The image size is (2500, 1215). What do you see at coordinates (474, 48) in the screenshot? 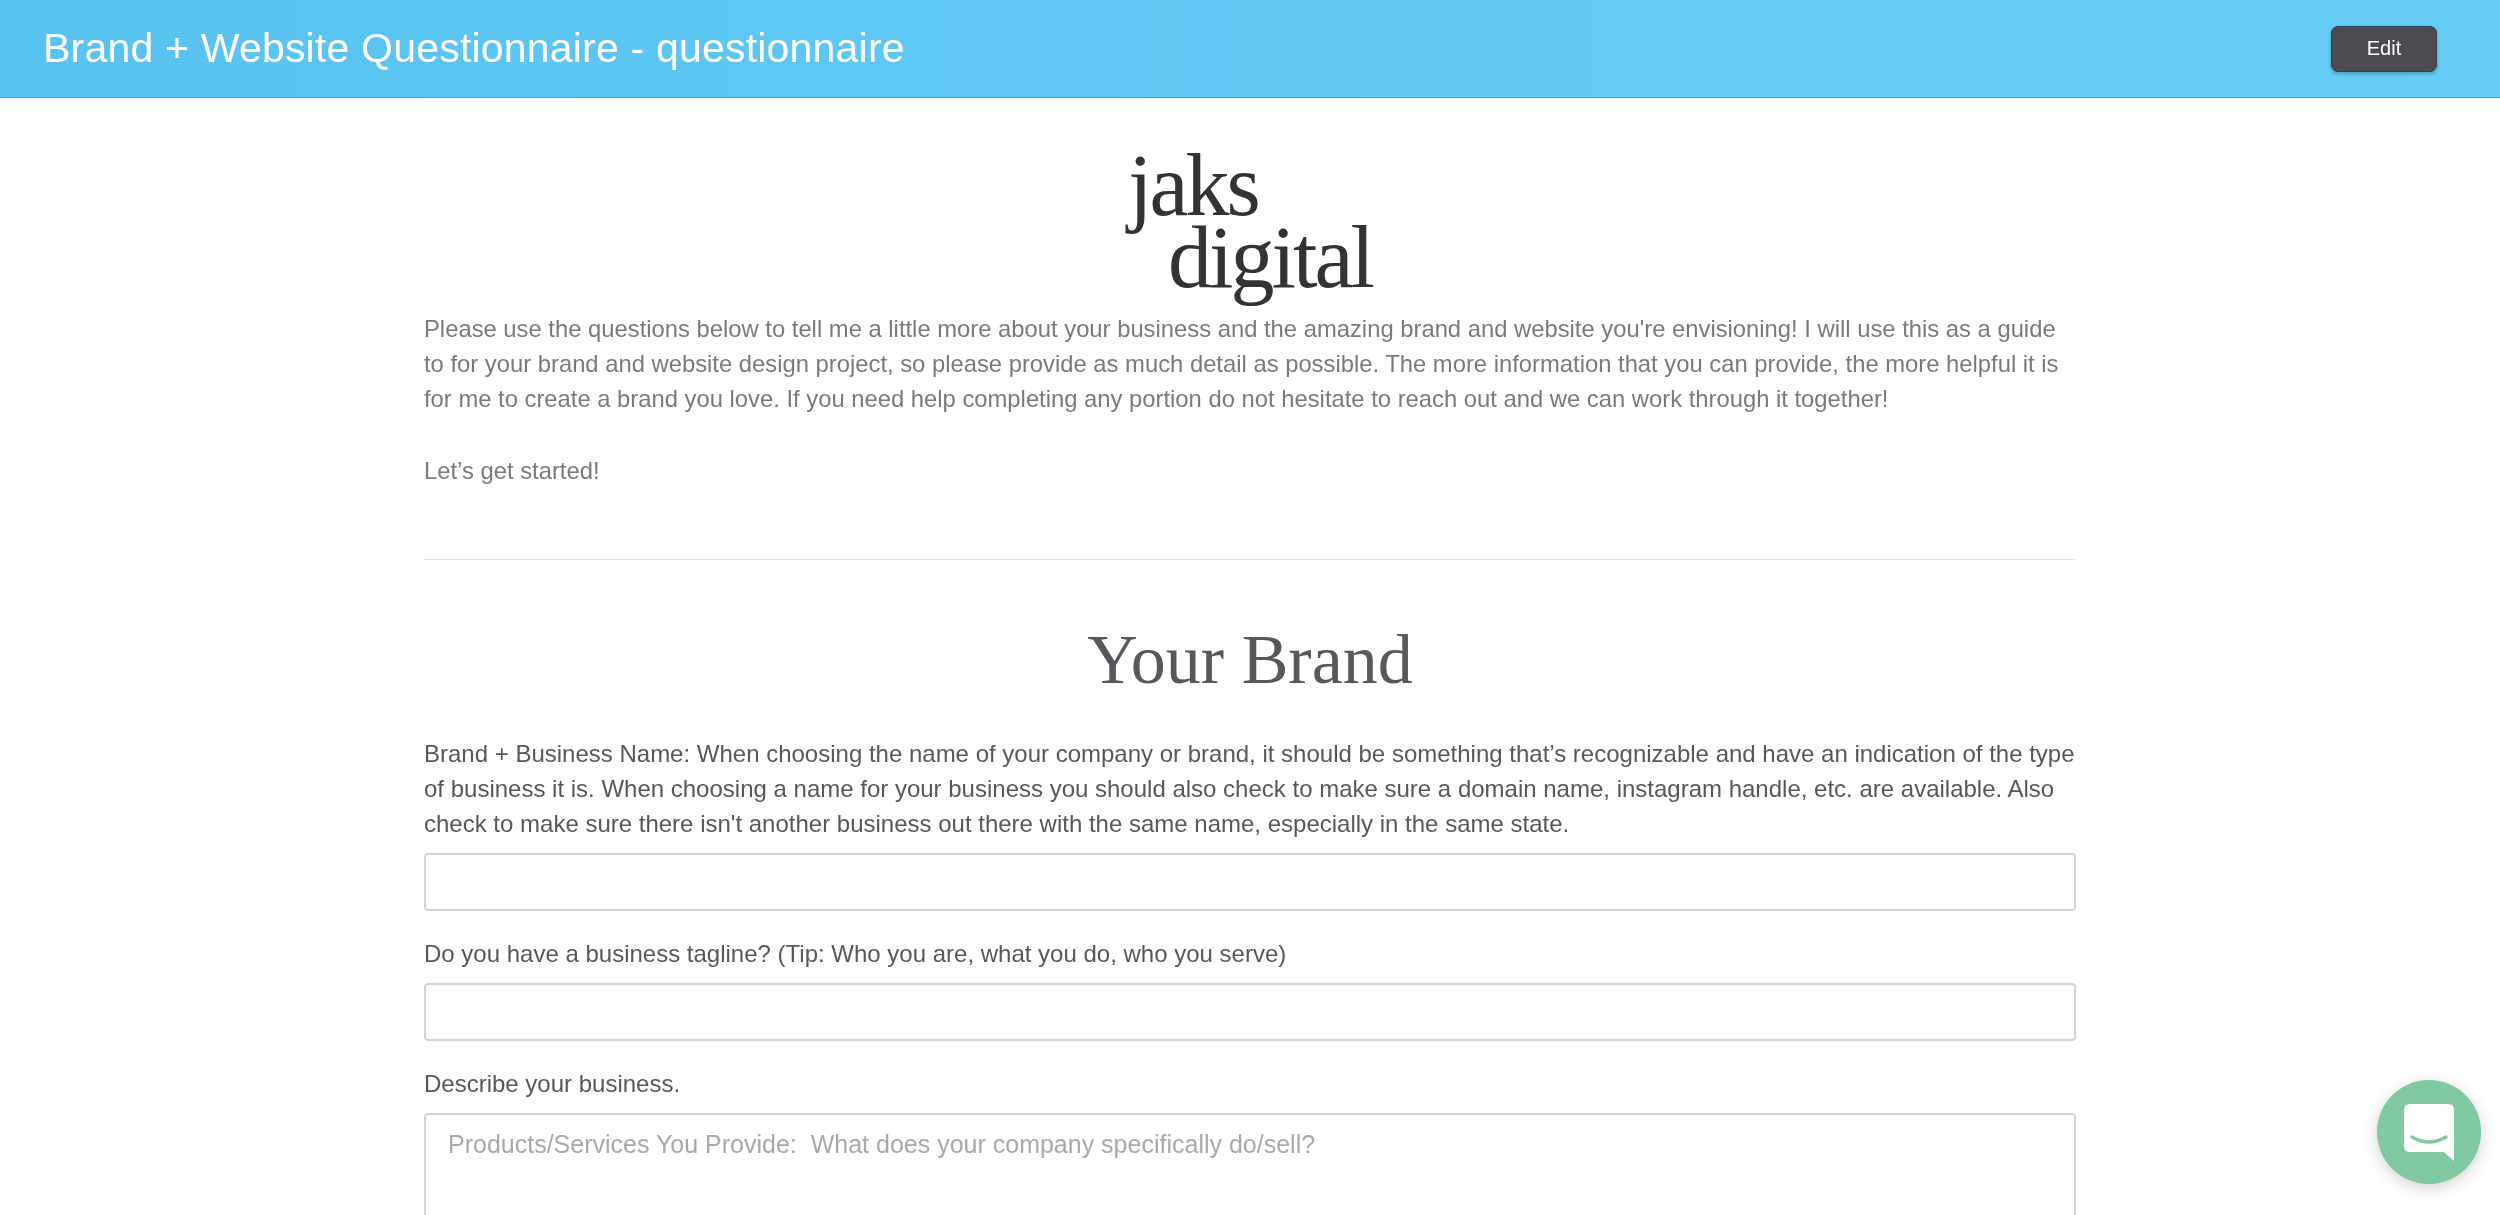
I see `page-title: Brand + Website Questionnaire - questionnaire` at bounding box center [474, 48].